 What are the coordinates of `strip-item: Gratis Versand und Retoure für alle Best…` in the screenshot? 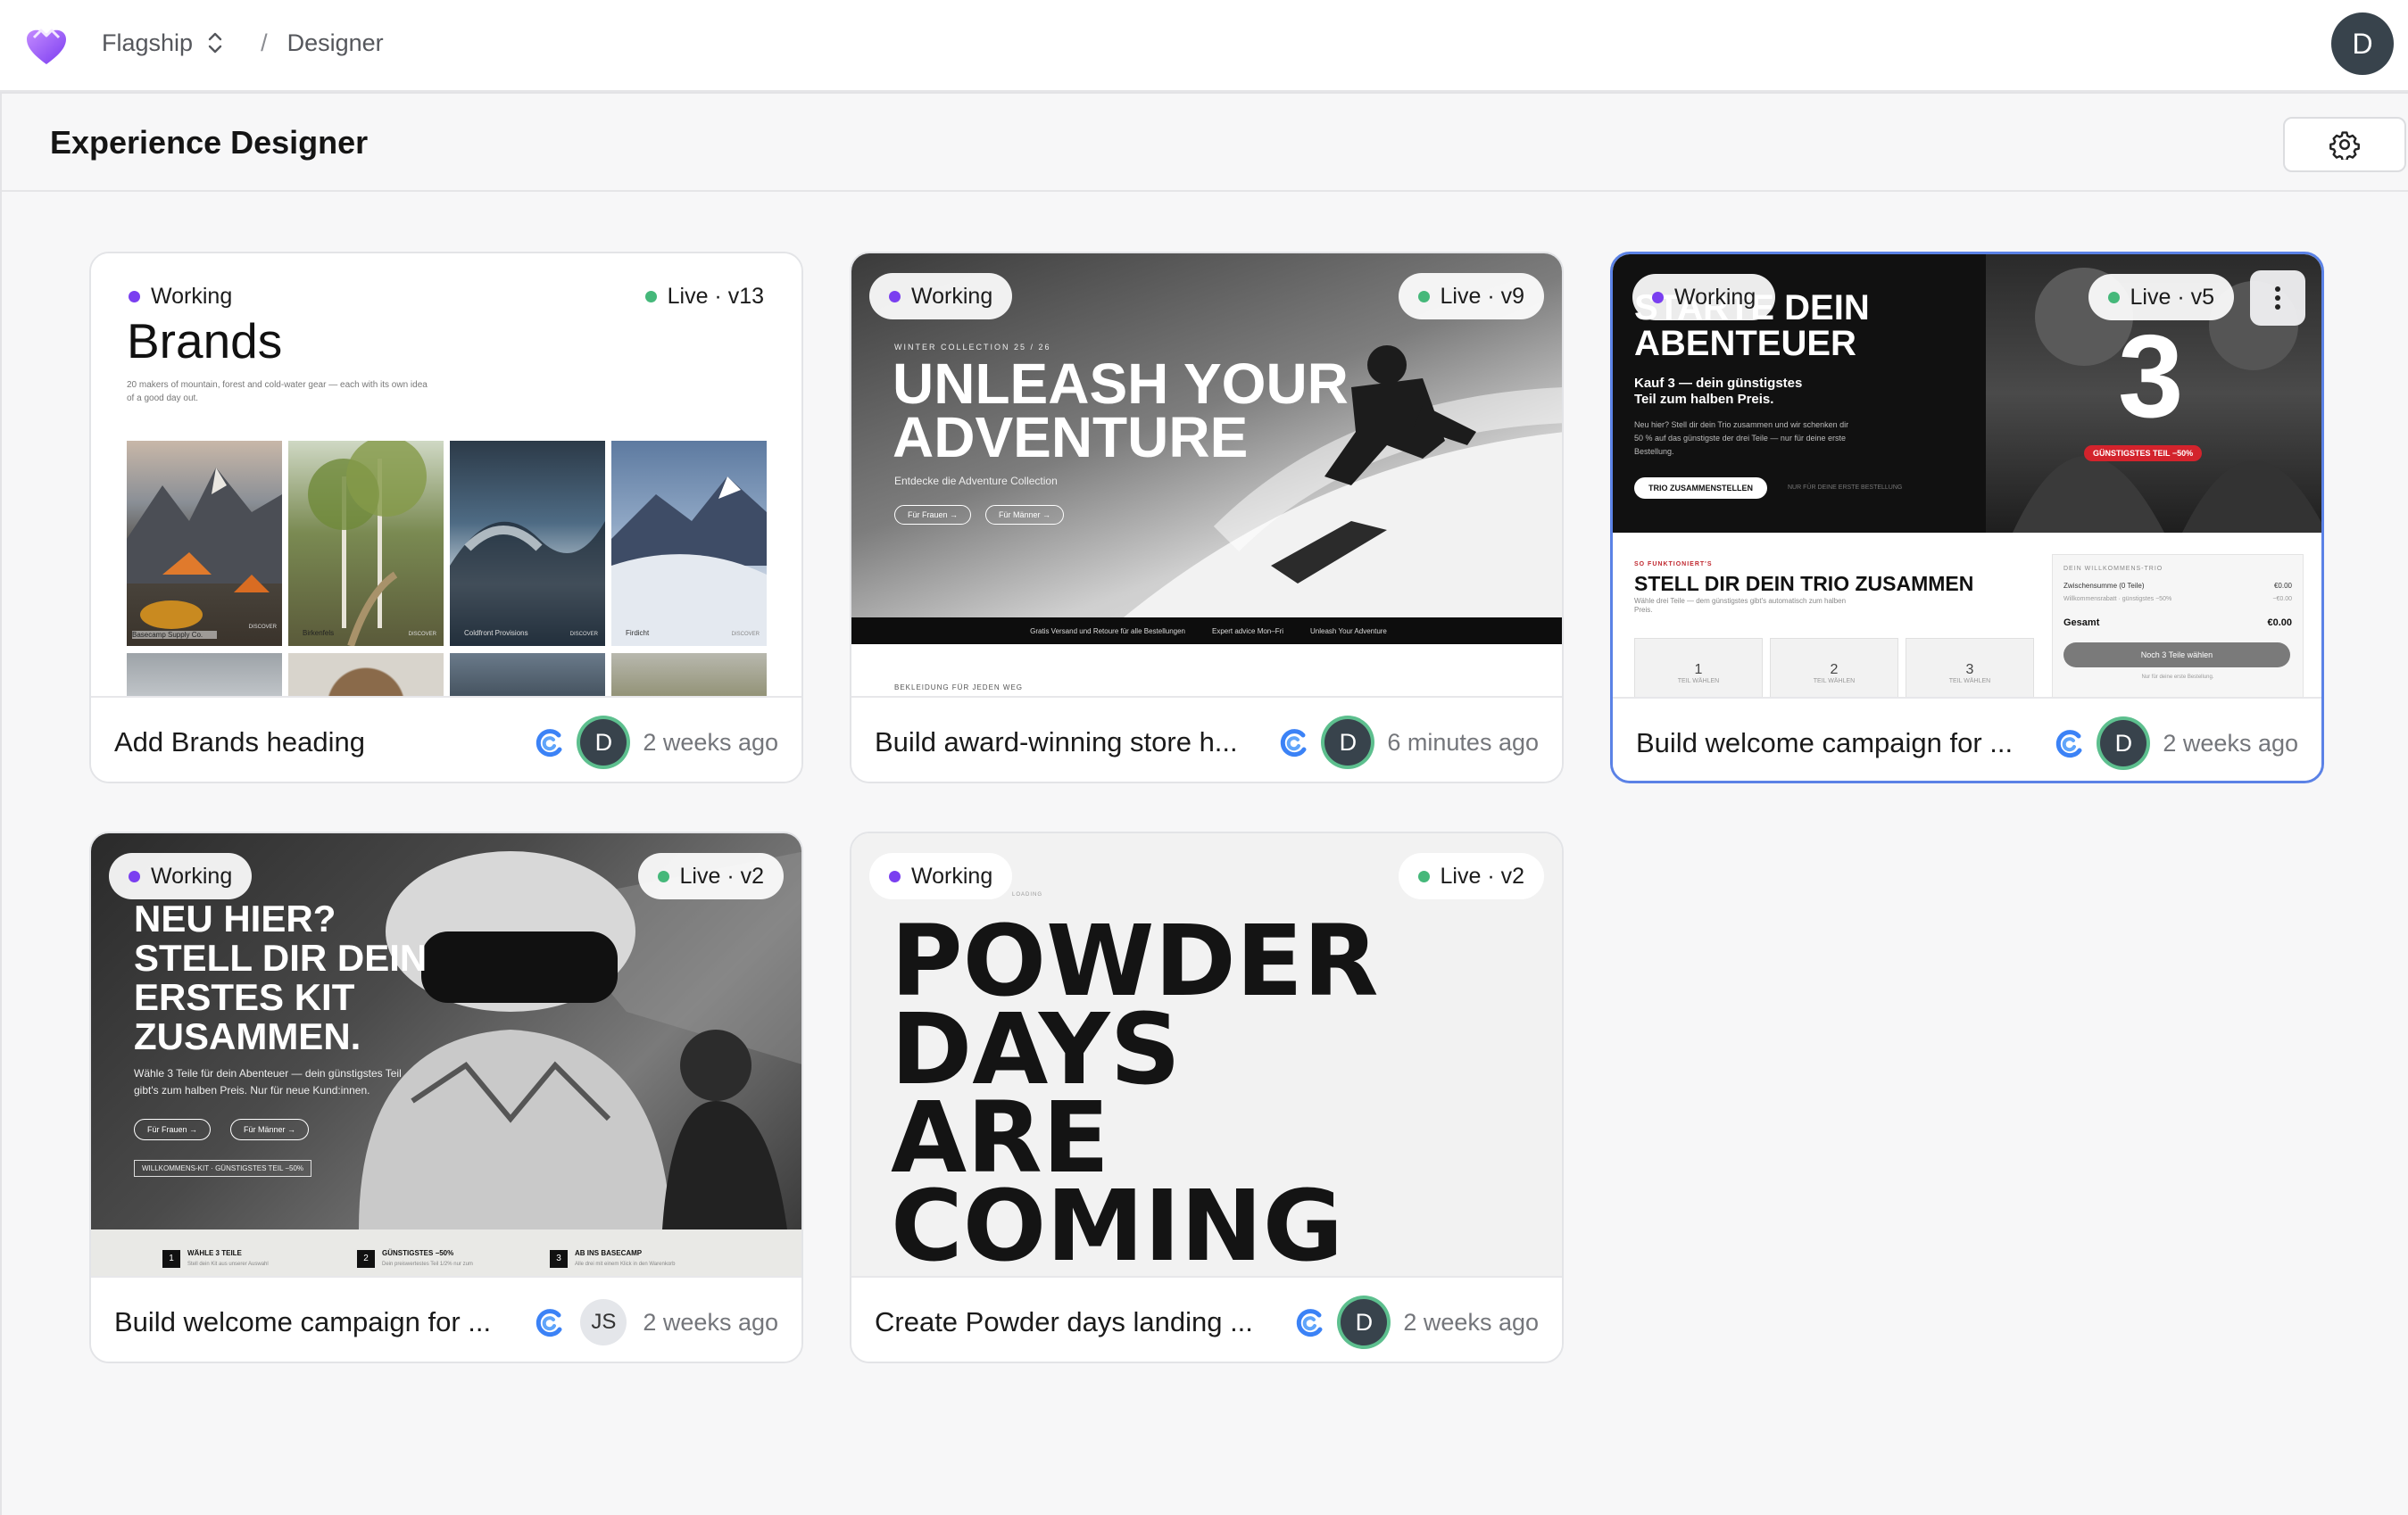 It's located at (1107, 631).